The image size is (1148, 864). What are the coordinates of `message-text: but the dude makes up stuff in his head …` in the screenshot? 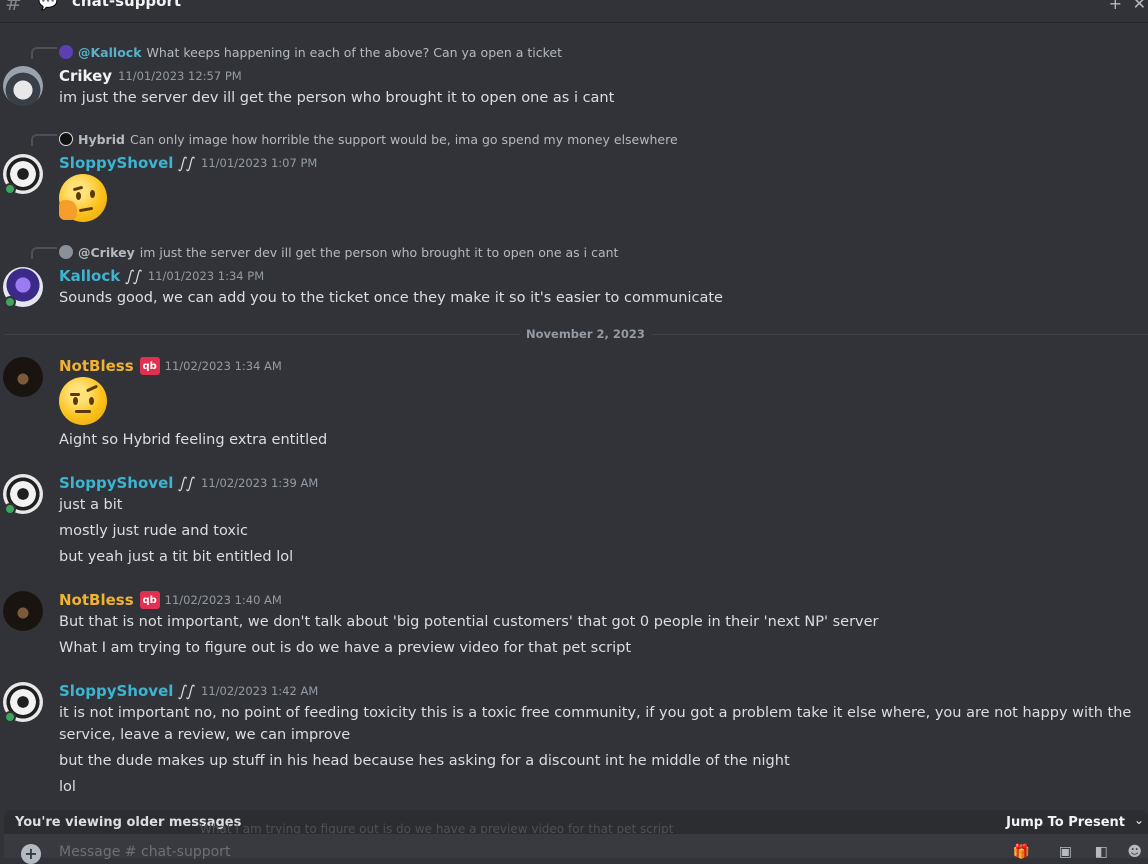 It's located at (424, 761).